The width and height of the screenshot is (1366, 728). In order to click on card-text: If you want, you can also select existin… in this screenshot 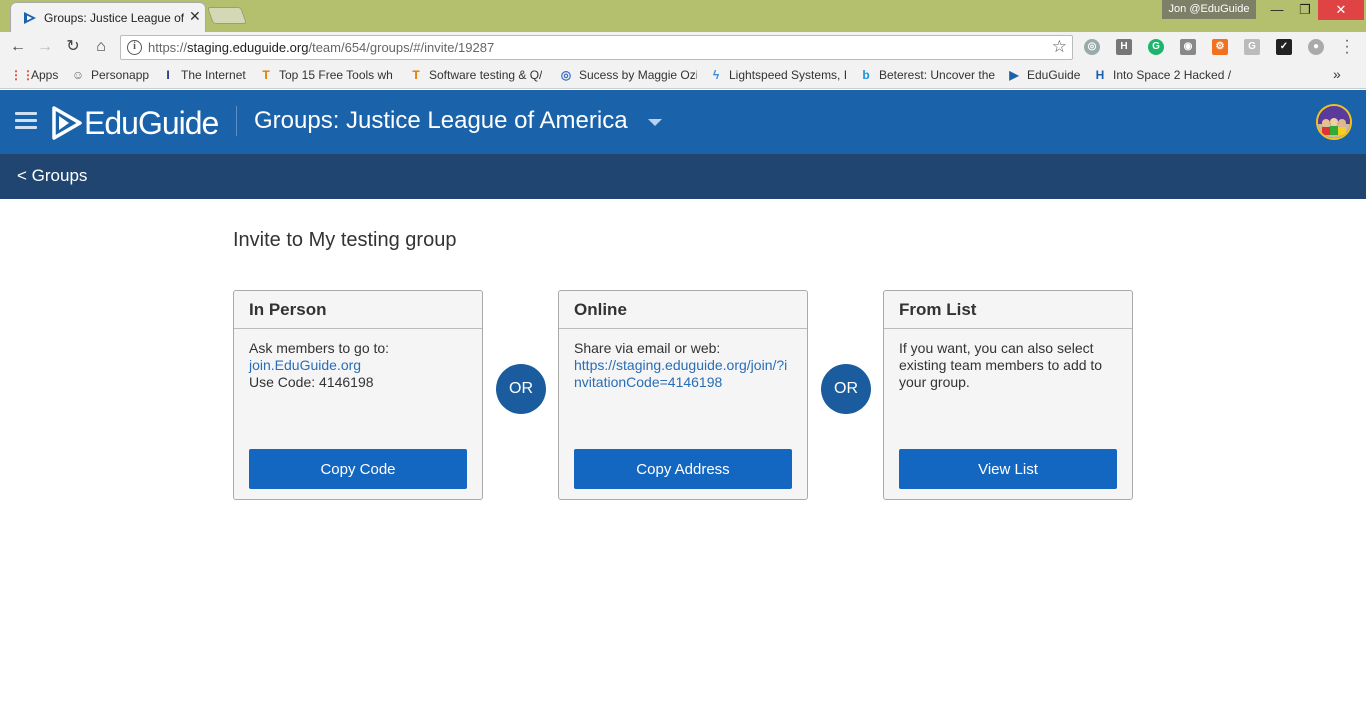, I will do `click(1001, 365)`.